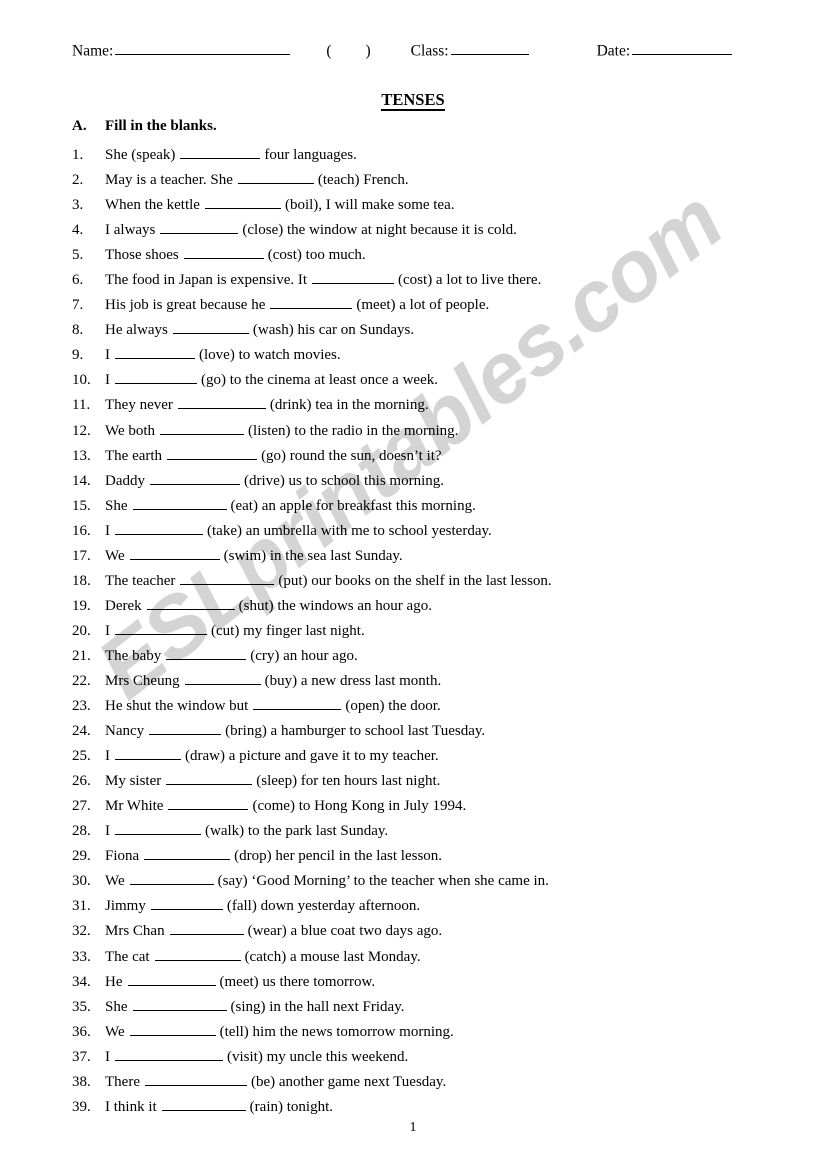 This screenshot has width=826, height=1169. What do you see at coordinates (161, 126) in the screenshot?
I see `section-instruction: Fill in the blanks.` at bounding box center [161, 126].